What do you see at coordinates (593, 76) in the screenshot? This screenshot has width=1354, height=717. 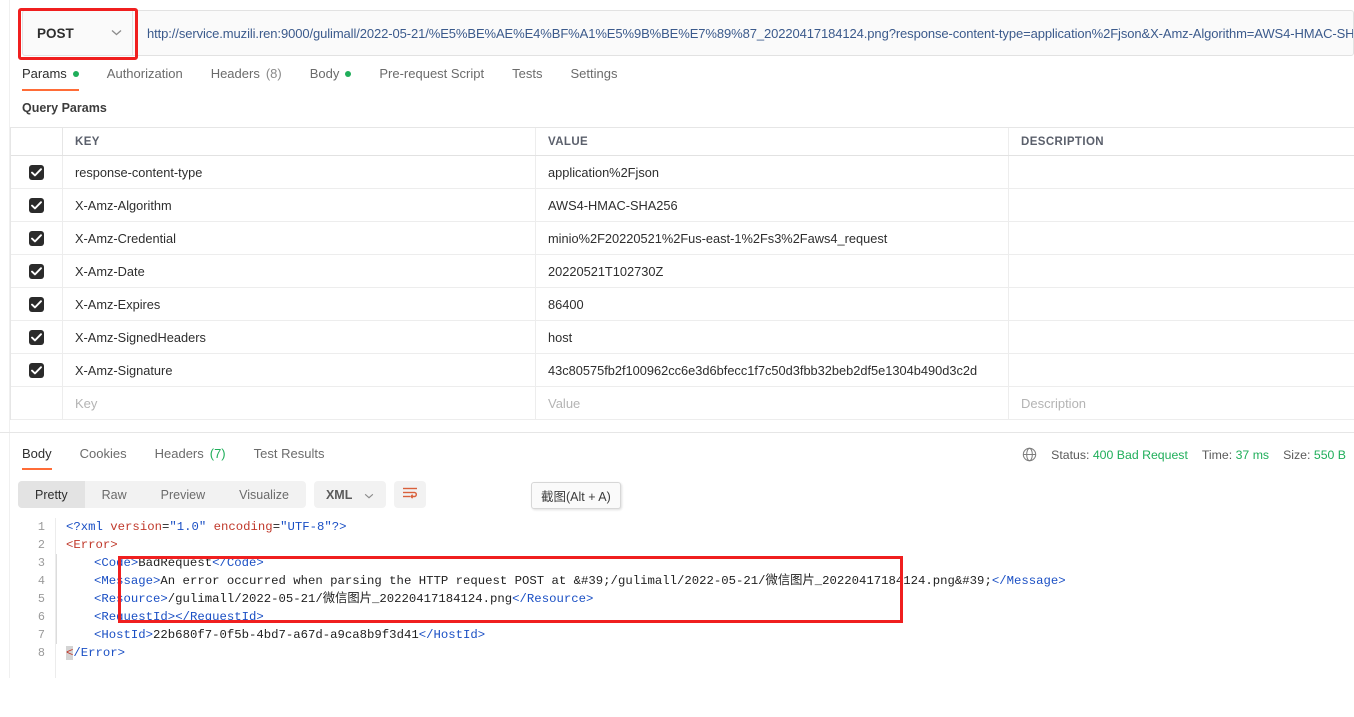 I see `tab-settings: Settings` at bounding box center [593, 76].